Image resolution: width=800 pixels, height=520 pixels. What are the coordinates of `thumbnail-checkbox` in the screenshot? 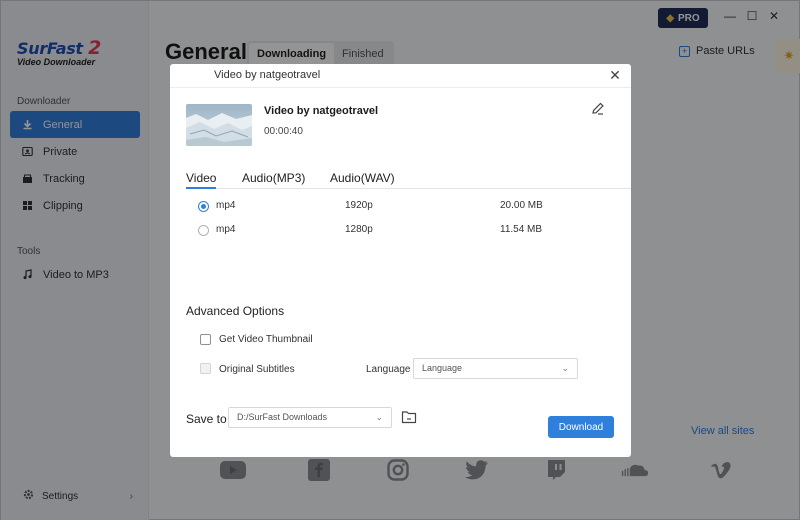 It's located at (205, 339).